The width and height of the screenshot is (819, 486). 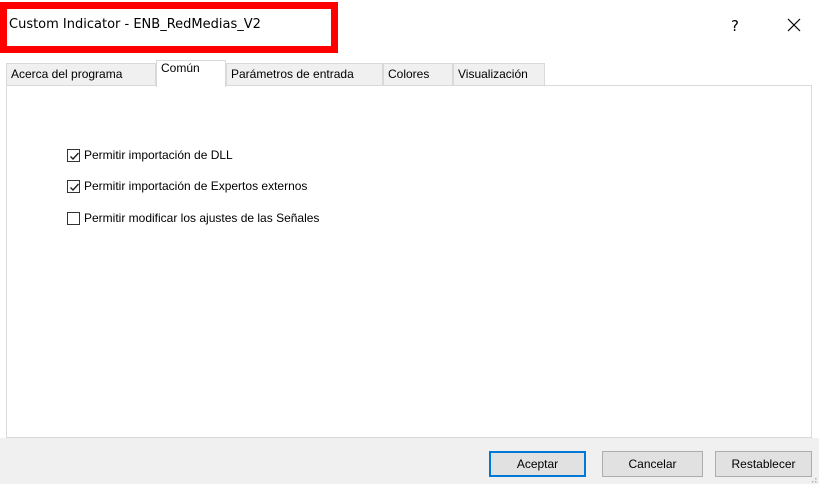 What do you see at coordinates (409, 28) in the screenshot?
I see `title-bar: Custom Indicator - ENB_RedMedias_V2 ?` at bounding box center [409, 28].